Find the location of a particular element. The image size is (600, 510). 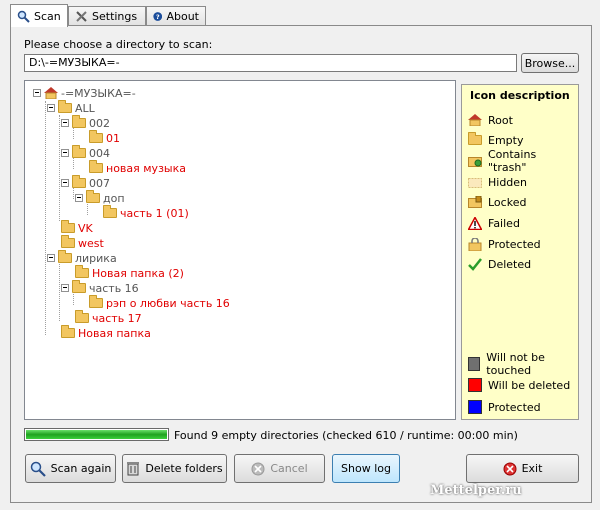

tab-scan: Scan is located at coordinates (39, 15).